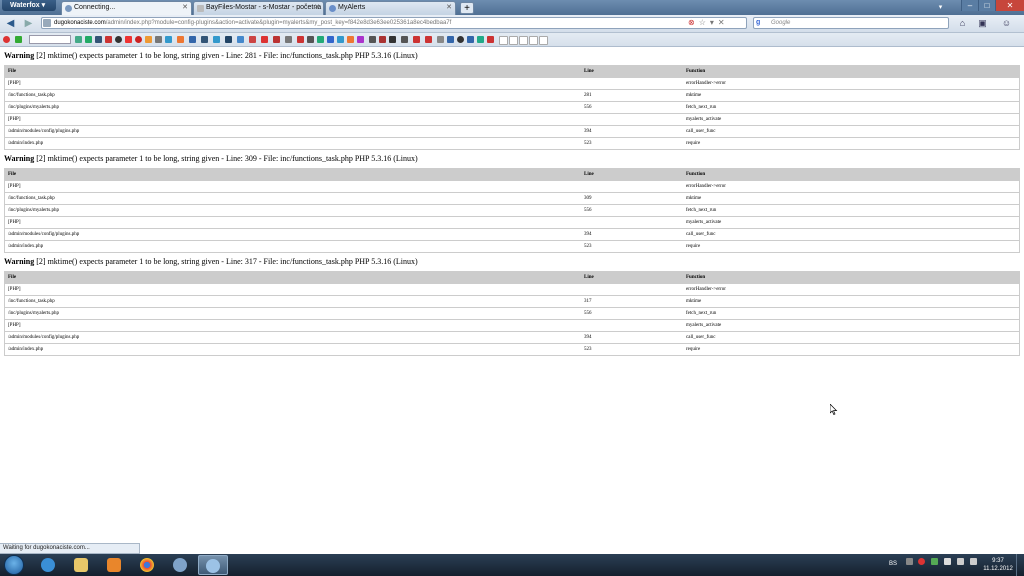  I want to click on cell-function: myalerts_activate, so click(851, 222).